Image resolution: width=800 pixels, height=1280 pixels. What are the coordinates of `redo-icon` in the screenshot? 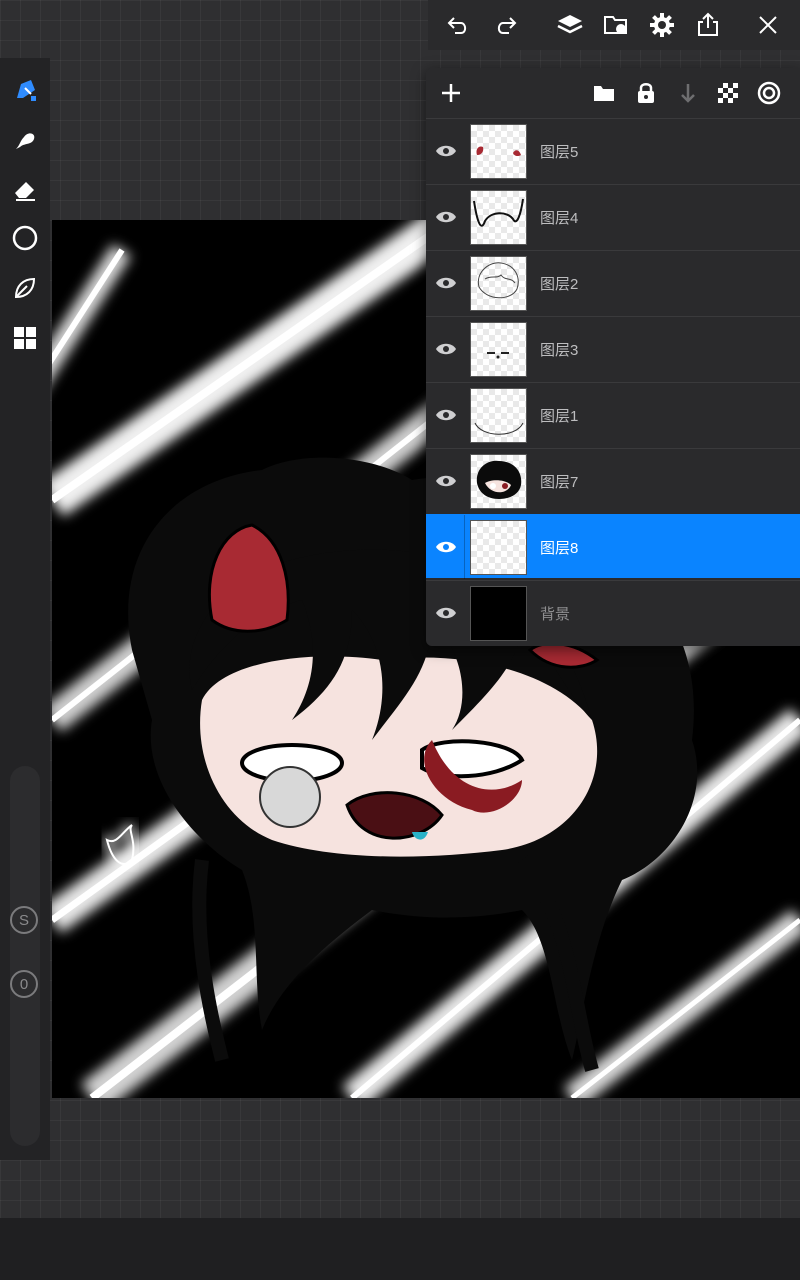 It's located at (507, 25).